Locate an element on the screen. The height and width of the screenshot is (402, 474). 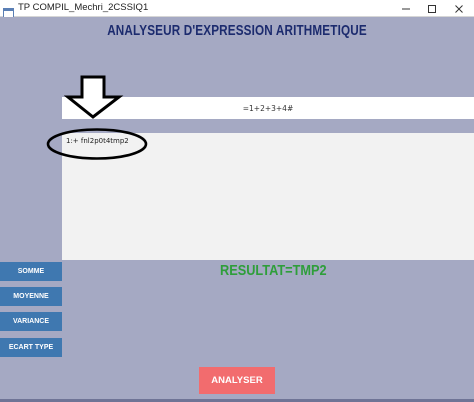
app-icon is located at coordinates (8, 10).